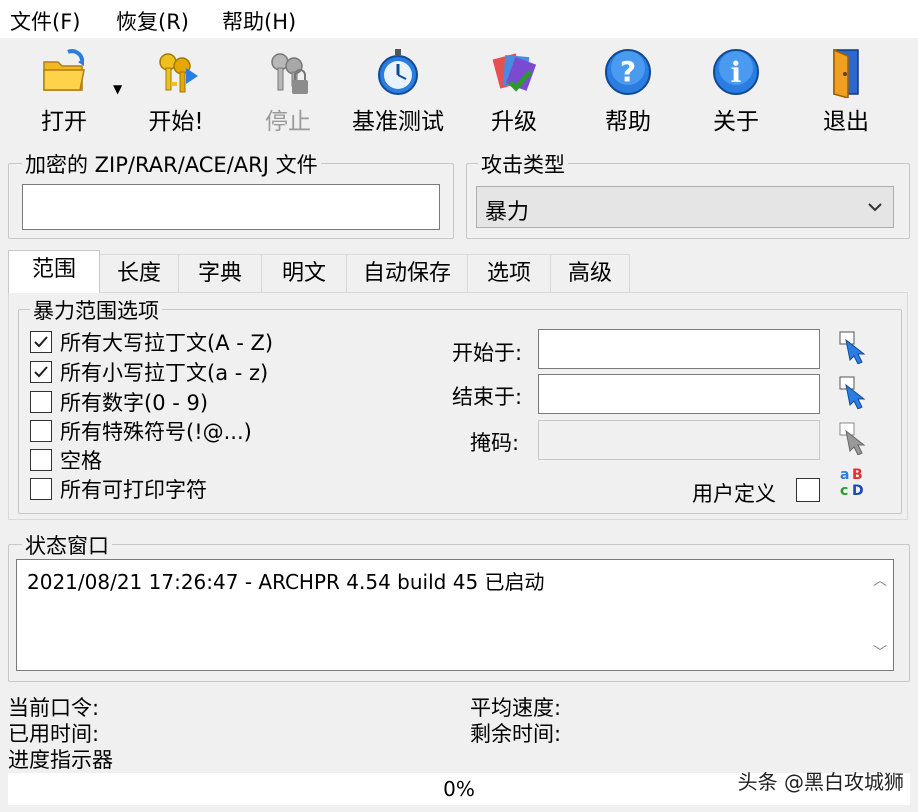 The height and width of the screenshot is (812, 918). What do you see at coordinates (96, 310) in the screenshot?
I see `range-options-group-title: 暴力范围选项` at bounding box center [96, 310].